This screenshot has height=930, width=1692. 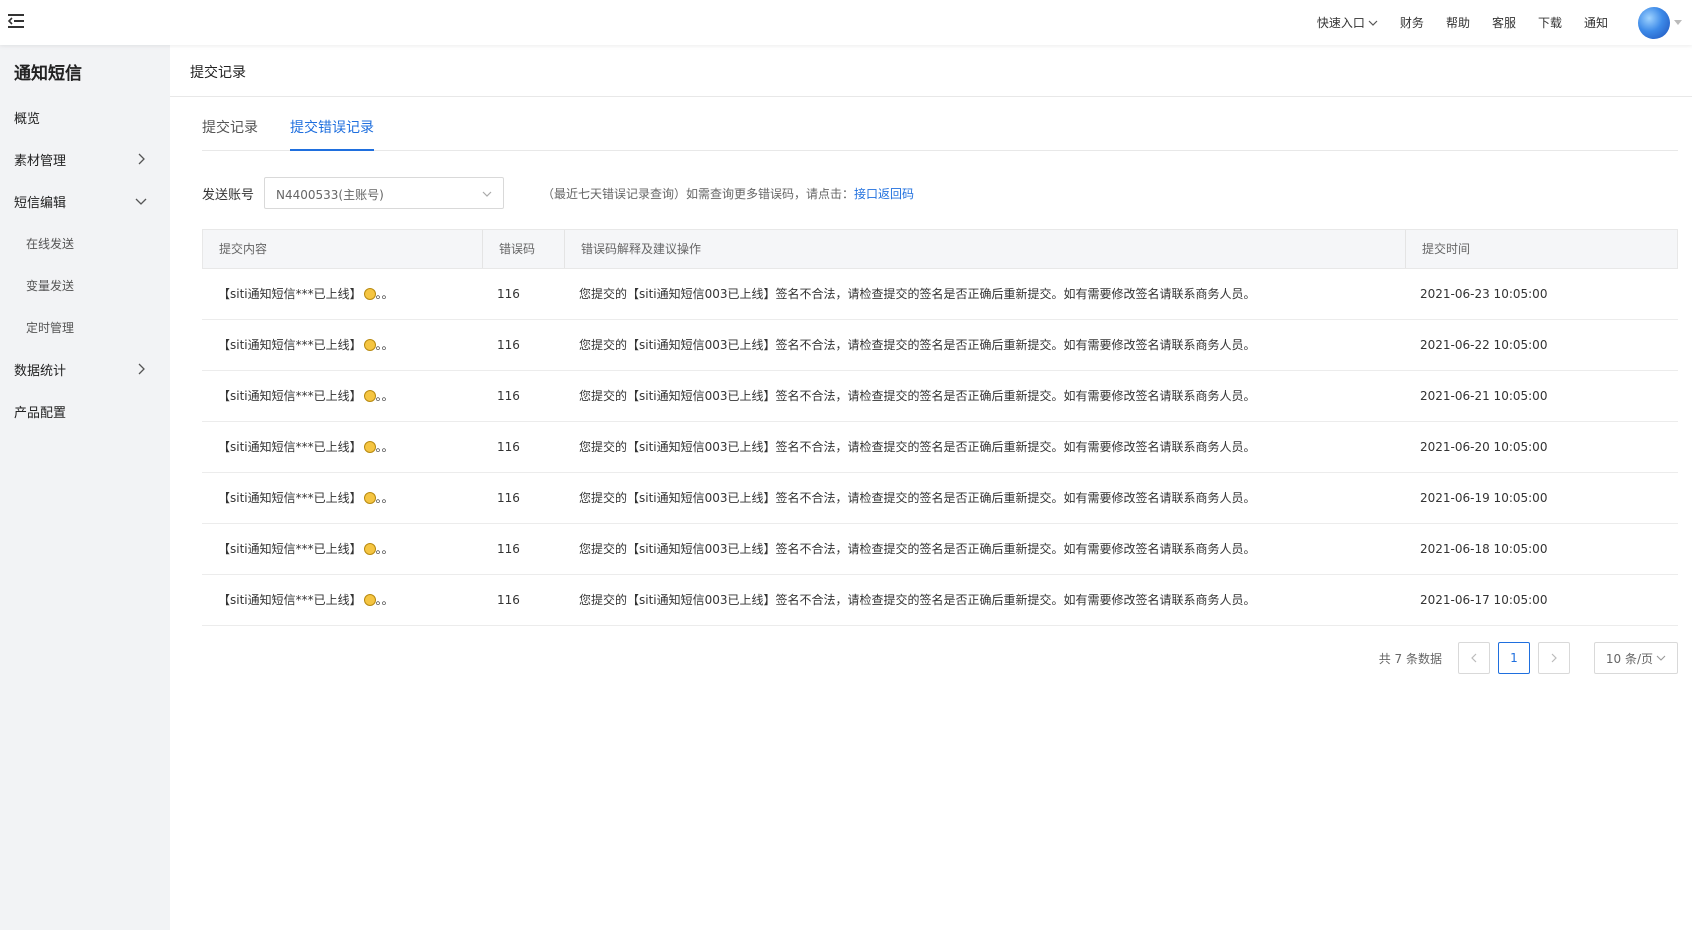 I want to click on pagination-total: 共 7 条数据, so click(x=1410, y=658).